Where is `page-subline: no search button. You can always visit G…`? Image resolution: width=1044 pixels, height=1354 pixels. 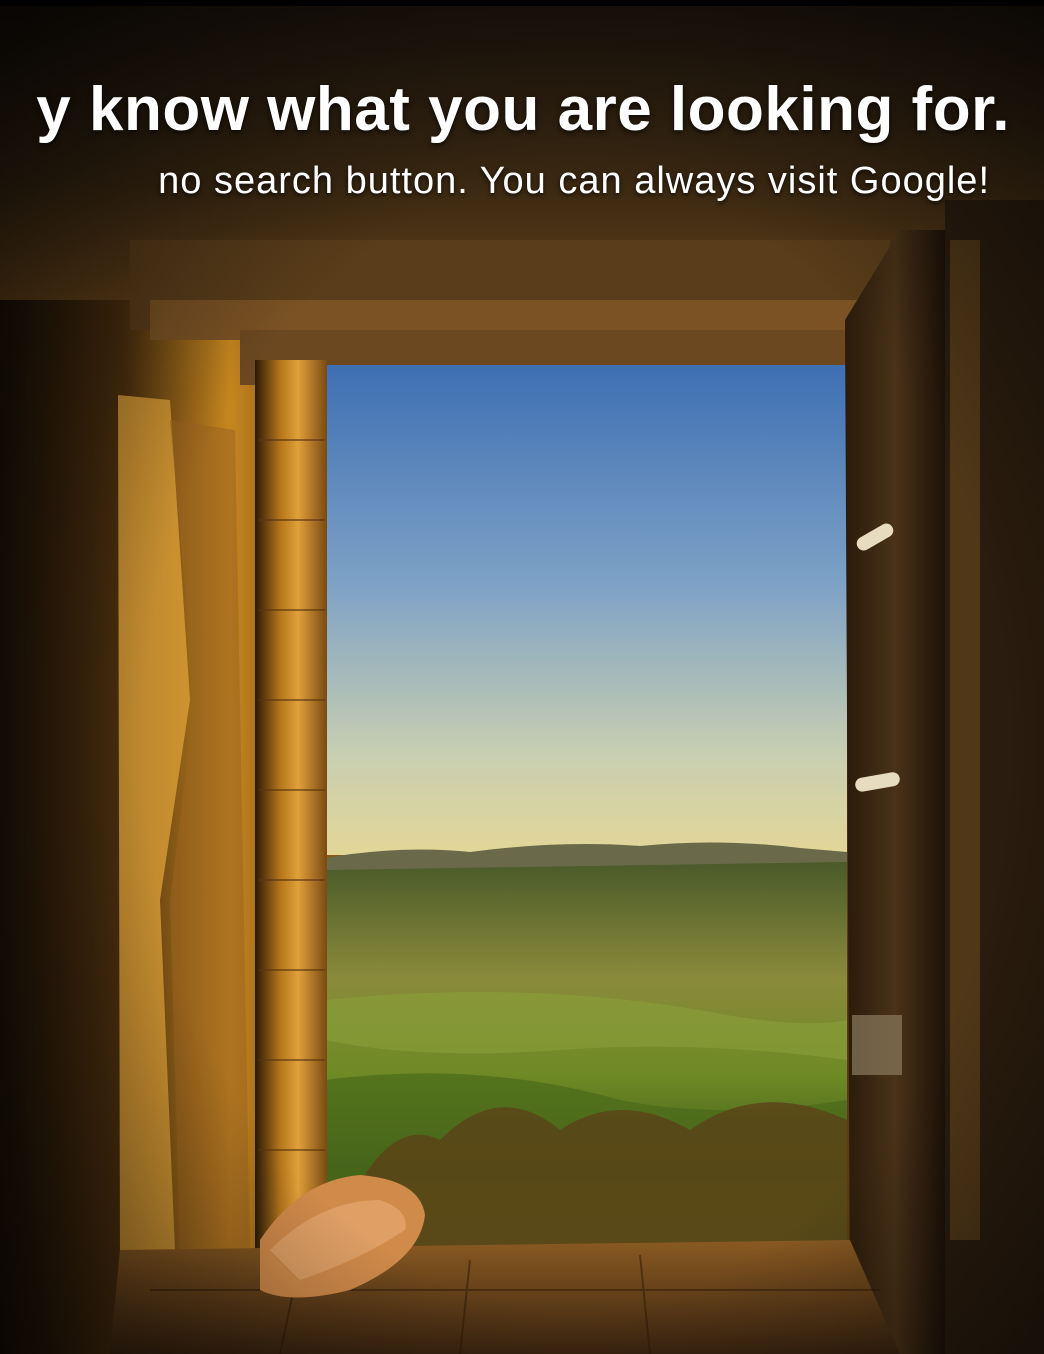
page-subline: no search button. You can always visit G… is located at coordinates (574, 181).